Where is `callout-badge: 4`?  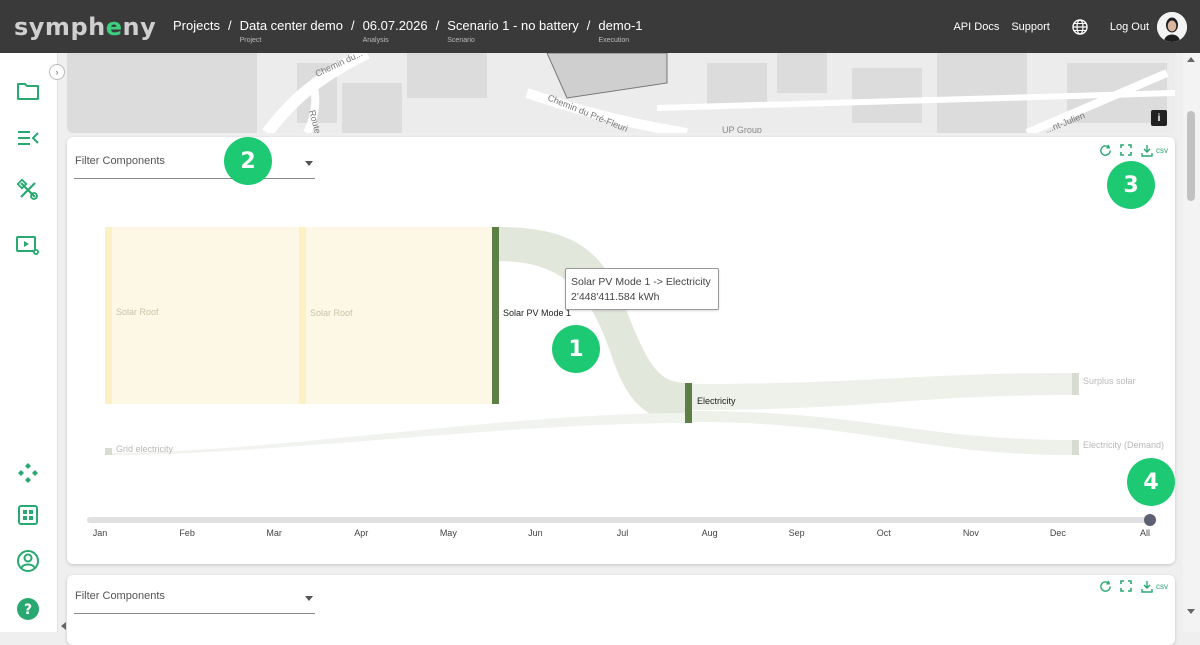 callout-badge: 4 is located at coordinates (1151, 482).